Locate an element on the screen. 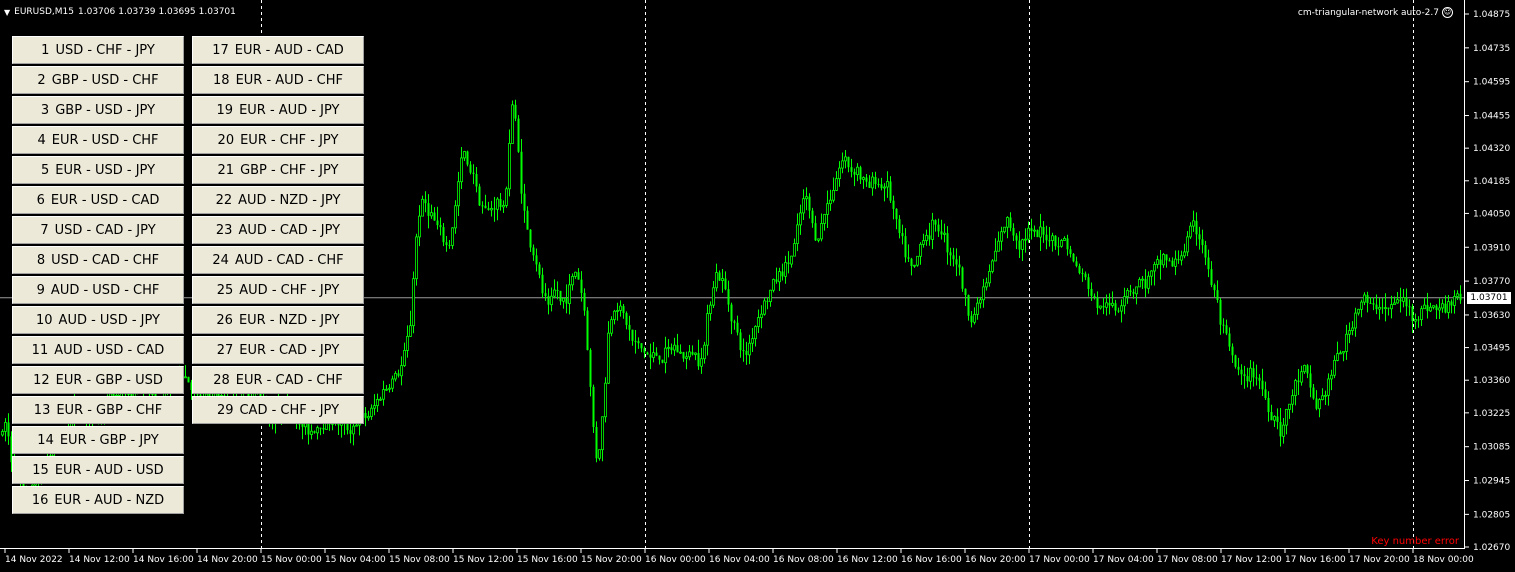  triangle-button-25: 25 AUD - CHF - JPY is located at coordinates (278, 290).